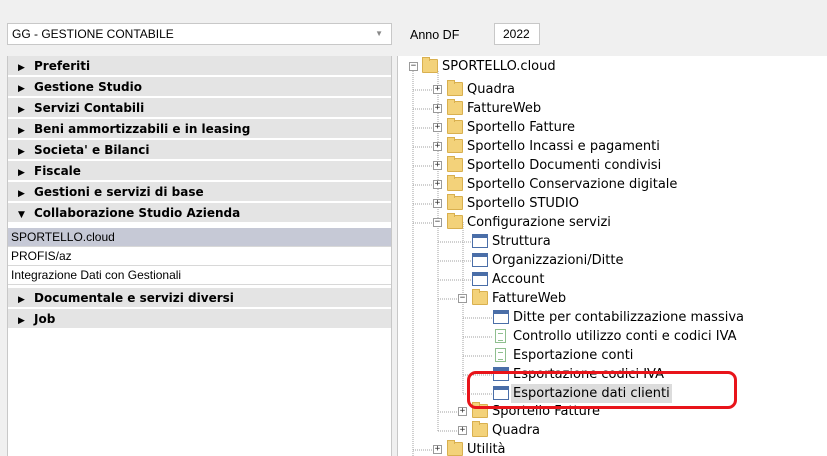 The height and width of the screenshot is (456, 827). I want to click on menu-item-label: Societa' e Bilanci, so click(92, 150).